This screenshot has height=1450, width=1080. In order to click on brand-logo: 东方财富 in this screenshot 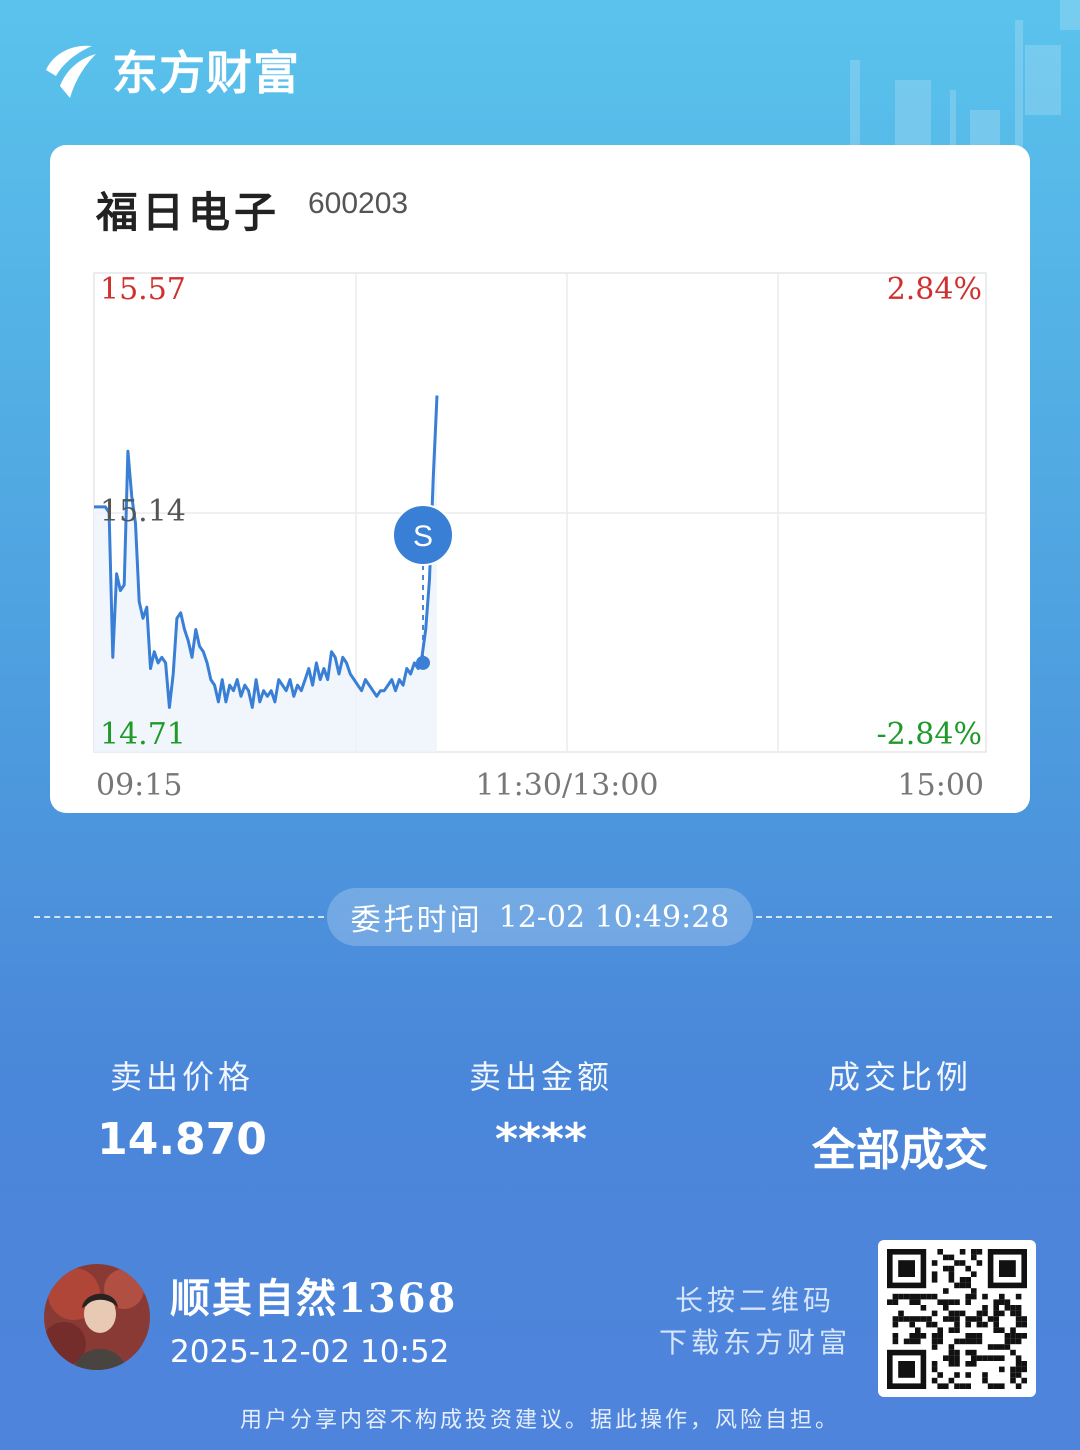, I will do `click(170, 70)`.